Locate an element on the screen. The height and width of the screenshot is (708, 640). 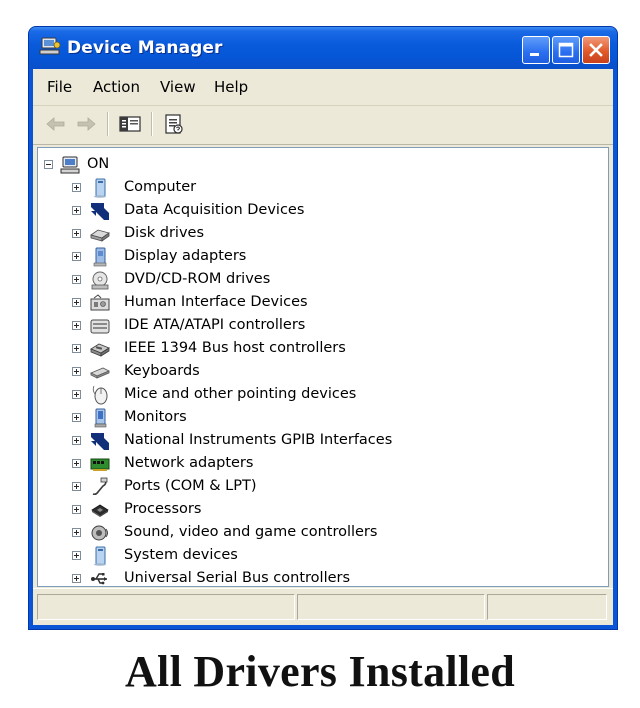
status-bar is located at coordinates (323, 606).